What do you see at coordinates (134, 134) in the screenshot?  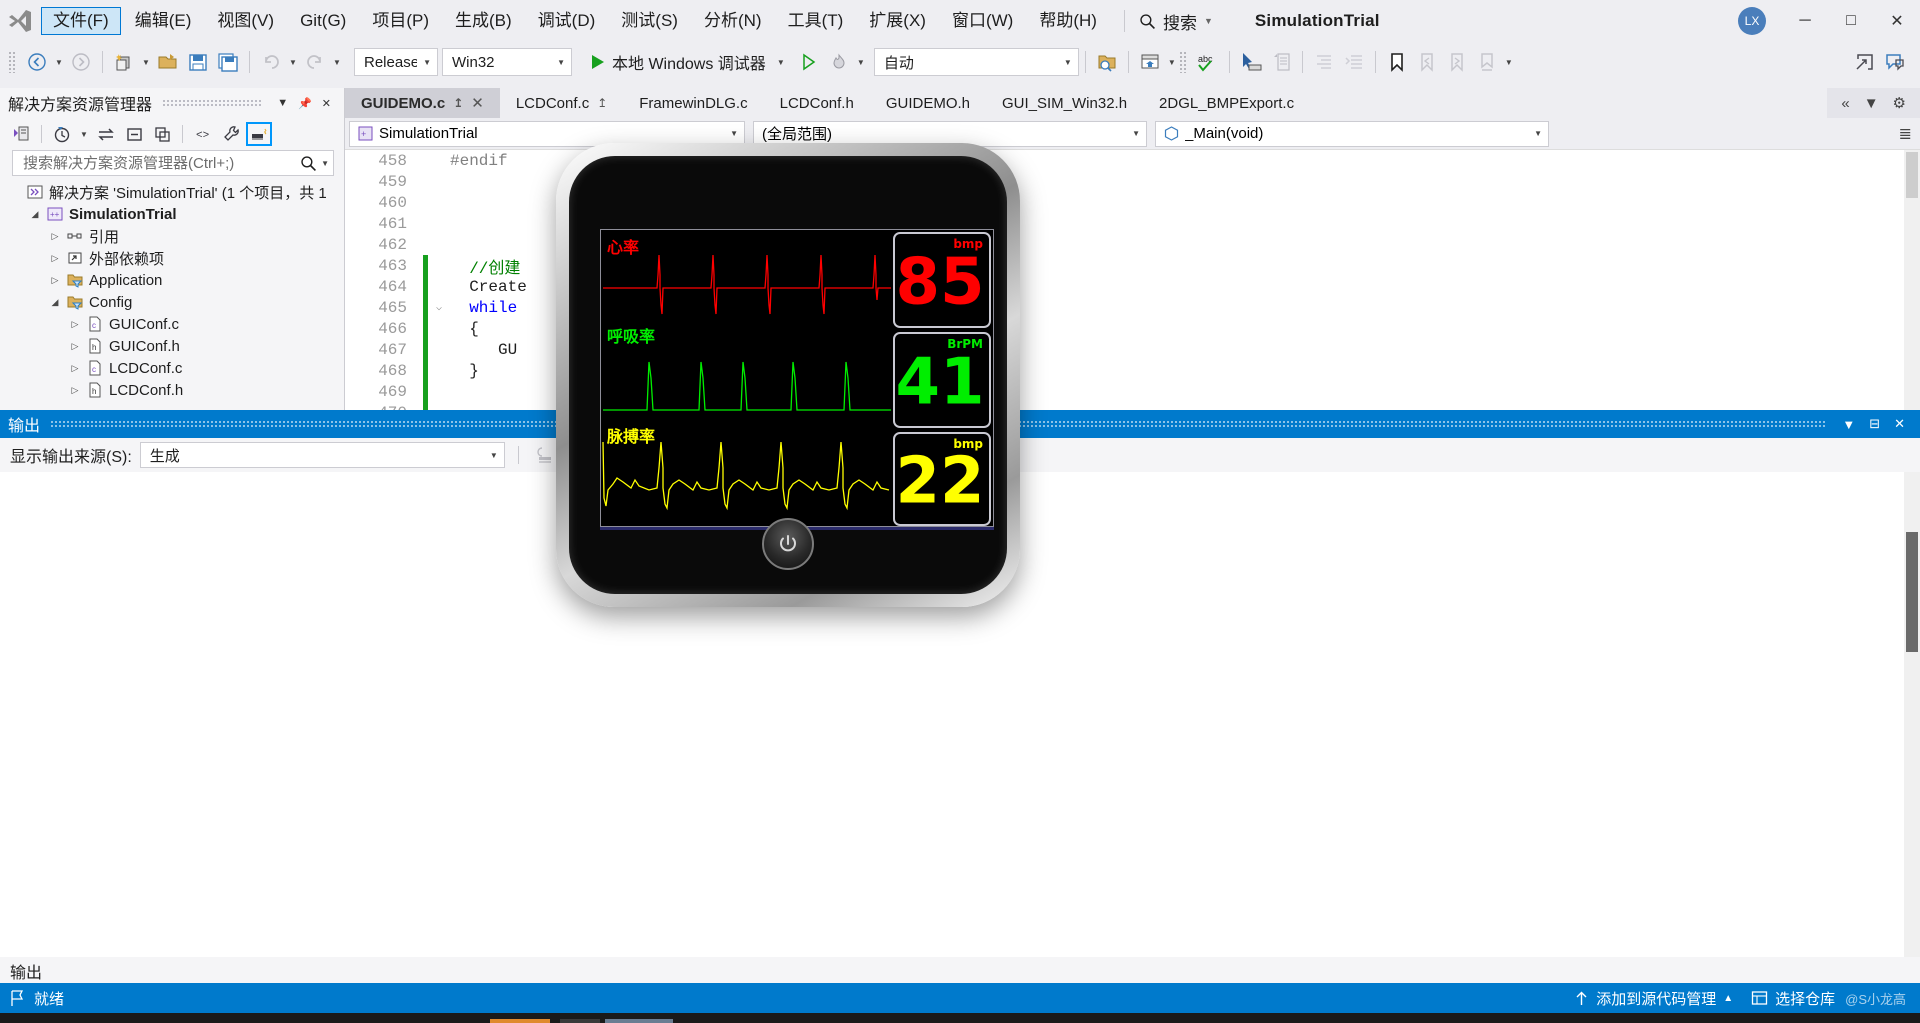 I see `collapse-all-icon` at bounding box center [134, 134].